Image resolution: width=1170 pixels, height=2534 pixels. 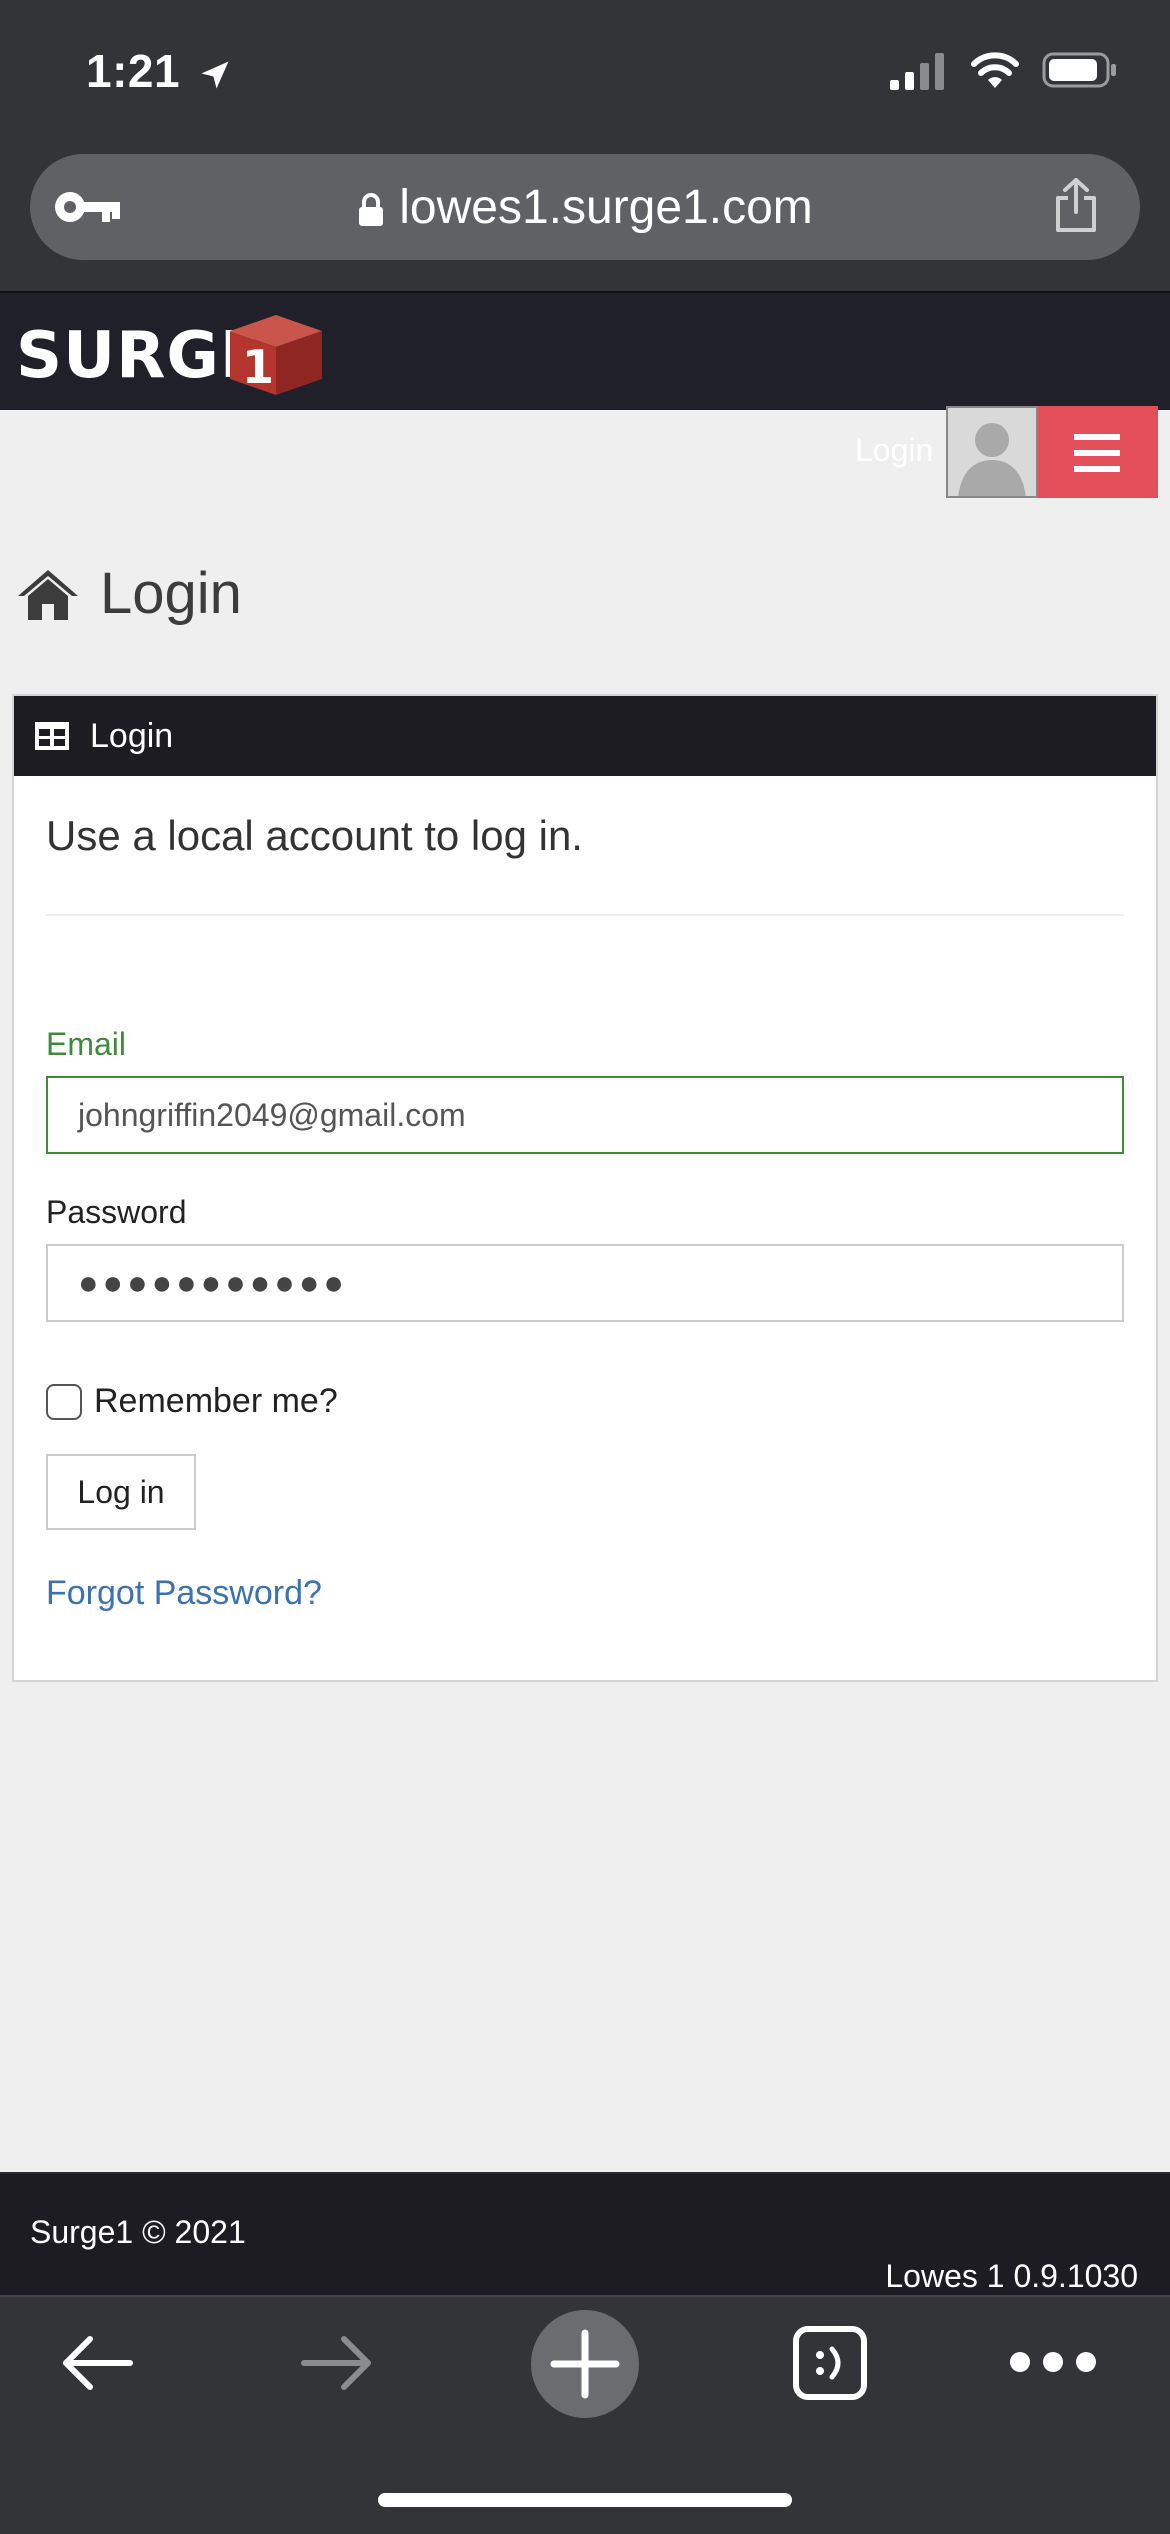 I want to click on nav-login-link: Login, so click(x=894, y=450).